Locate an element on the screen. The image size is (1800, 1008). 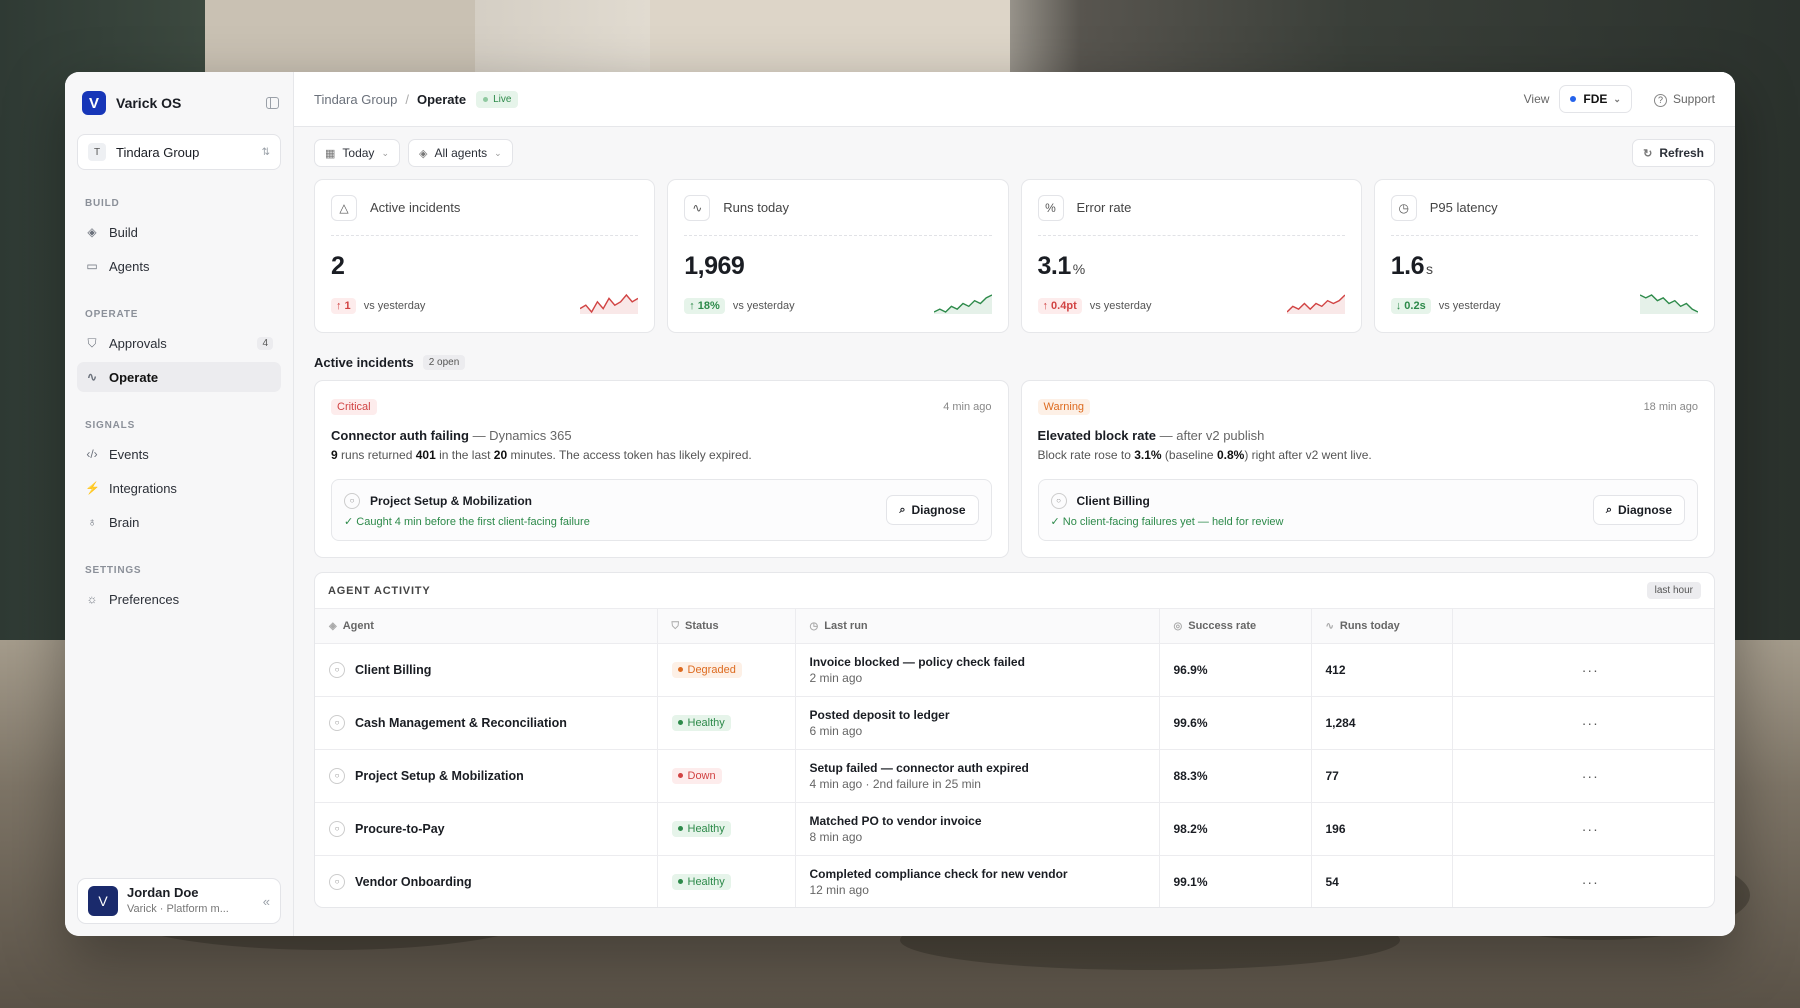
agent-name-wrap: ○ Procure-to-Pay is located at coordinates (493, 828).